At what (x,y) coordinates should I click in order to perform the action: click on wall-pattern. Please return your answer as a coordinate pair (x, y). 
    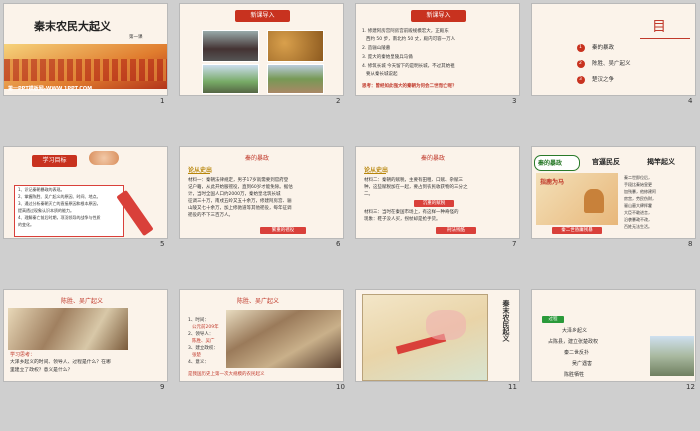
    Looking at the image, I should click on (85, 70).